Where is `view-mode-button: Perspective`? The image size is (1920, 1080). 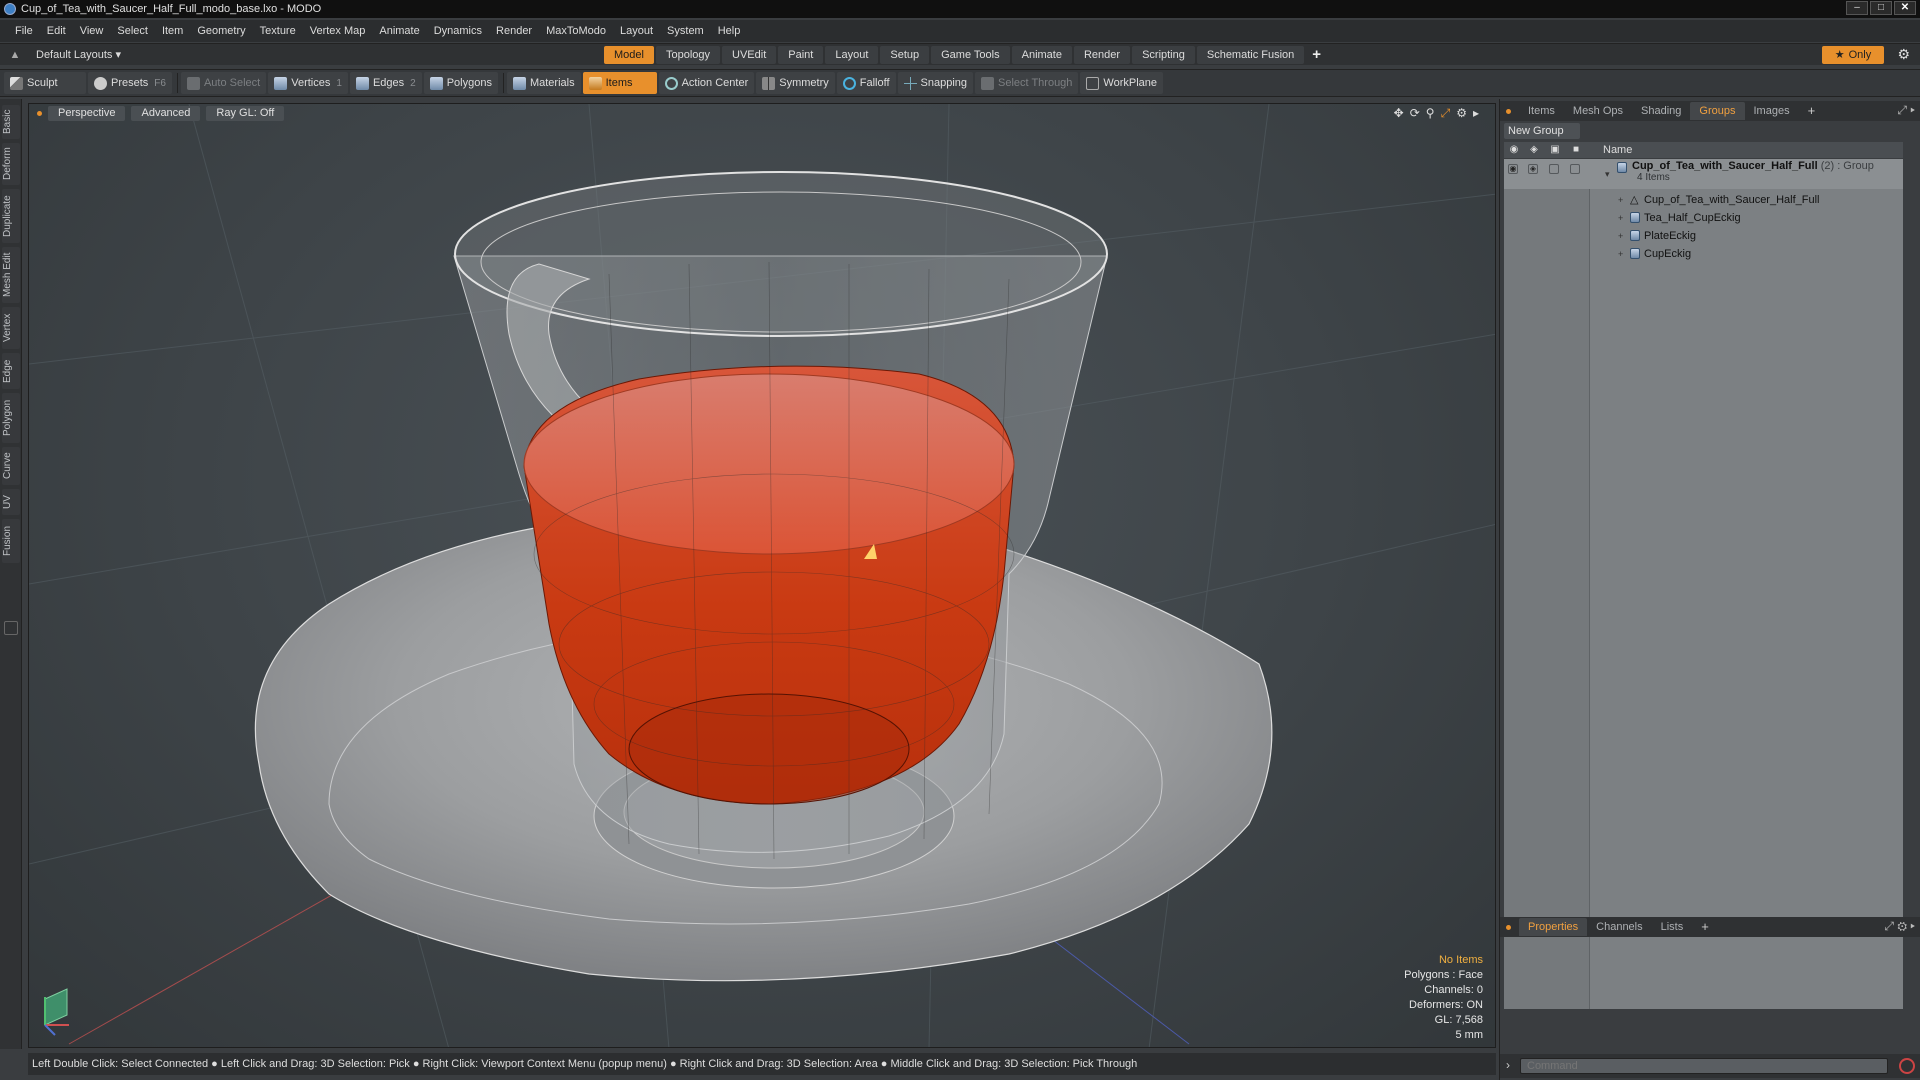
view-mode-button: Perspective is located at coordinates (87, 113).